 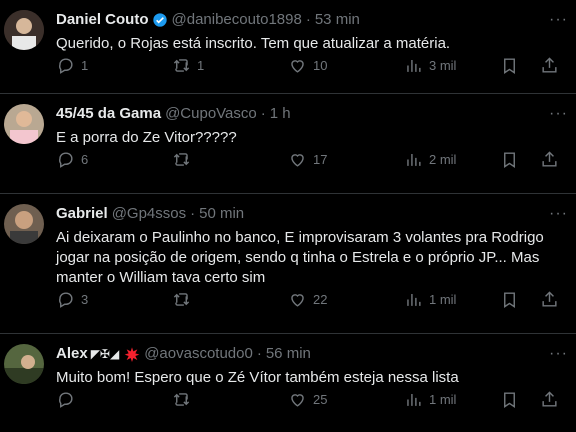 I want to click on repost-count: 1, so click(x=201, y=65).